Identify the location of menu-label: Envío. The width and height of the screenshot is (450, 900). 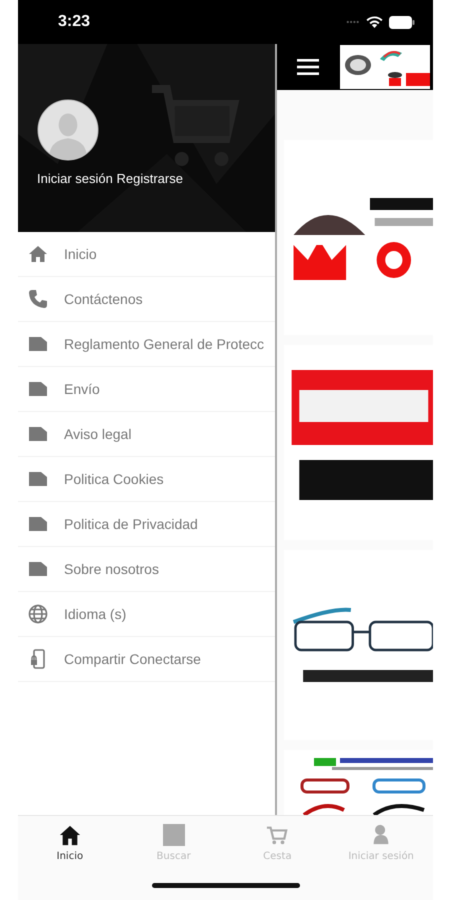
(82, 389).